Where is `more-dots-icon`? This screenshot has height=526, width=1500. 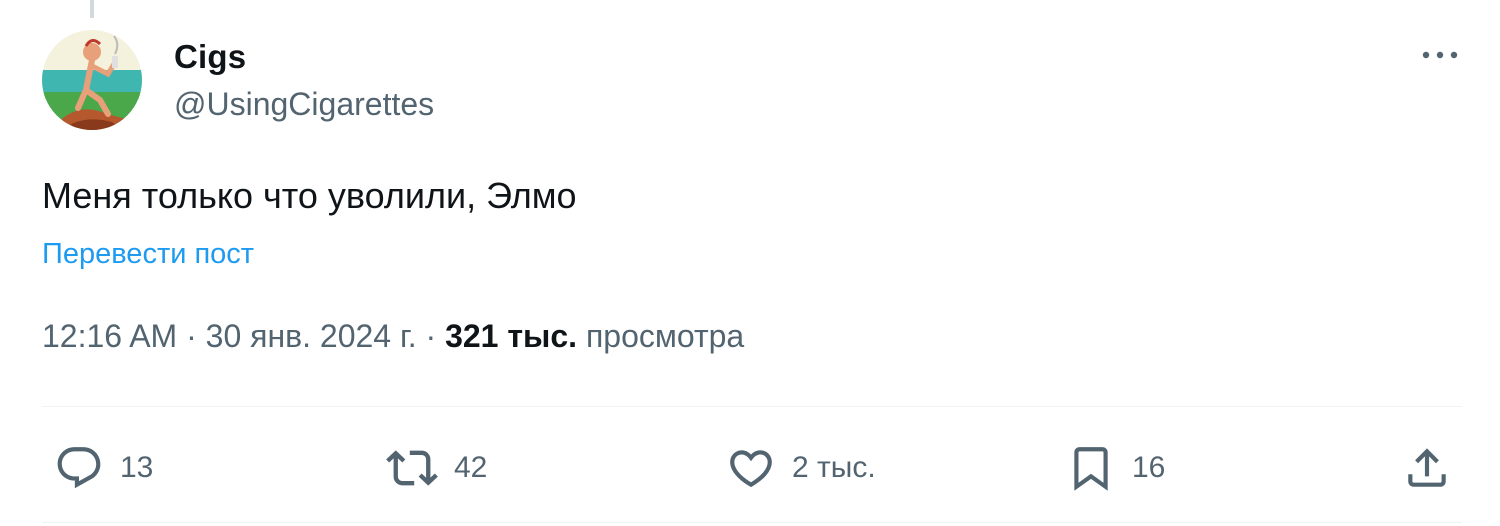 more-dots-icon is located at coordinates (1440, 55).